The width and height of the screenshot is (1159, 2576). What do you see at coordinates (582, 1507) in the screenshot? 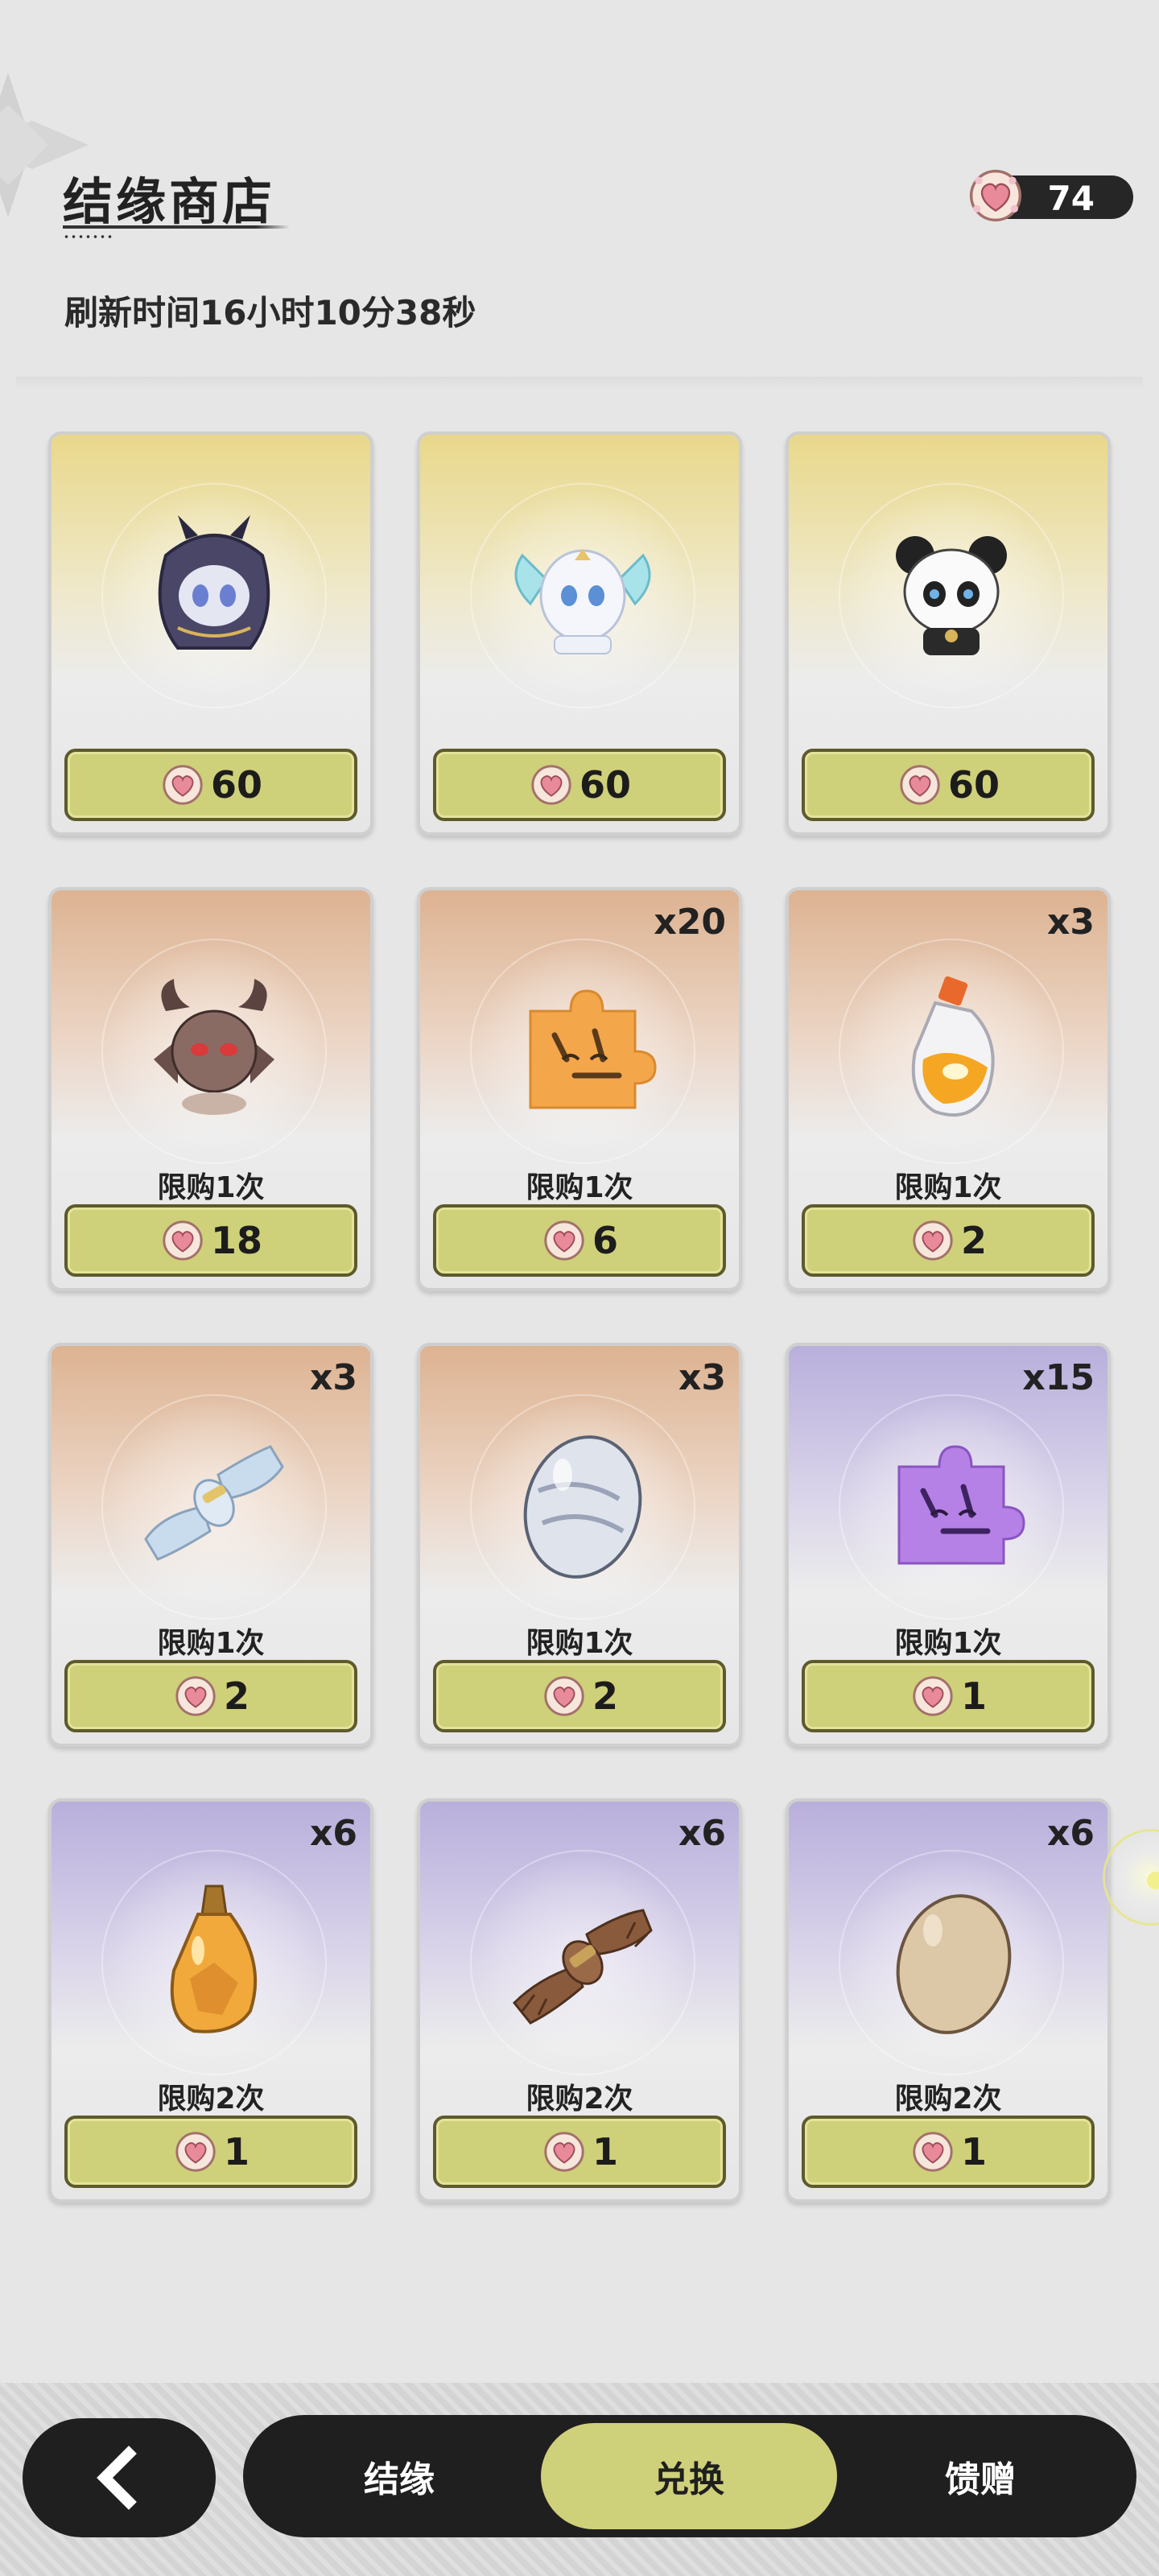
I see `silver-egg-icon` at bounding box center [582, 1507].